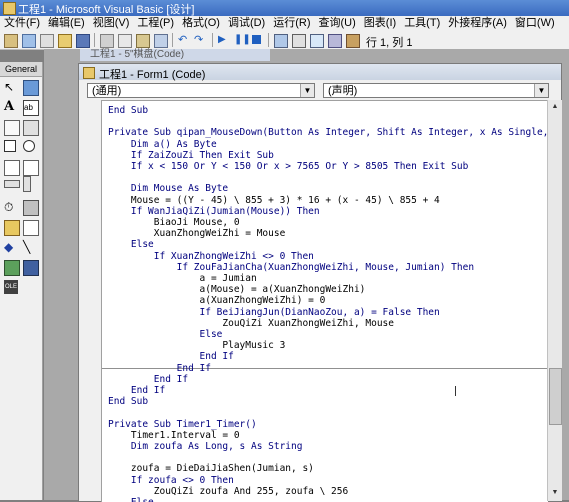 The image size is (569, 502). I want to click on listbox-tool-icon, so click(31, 168).